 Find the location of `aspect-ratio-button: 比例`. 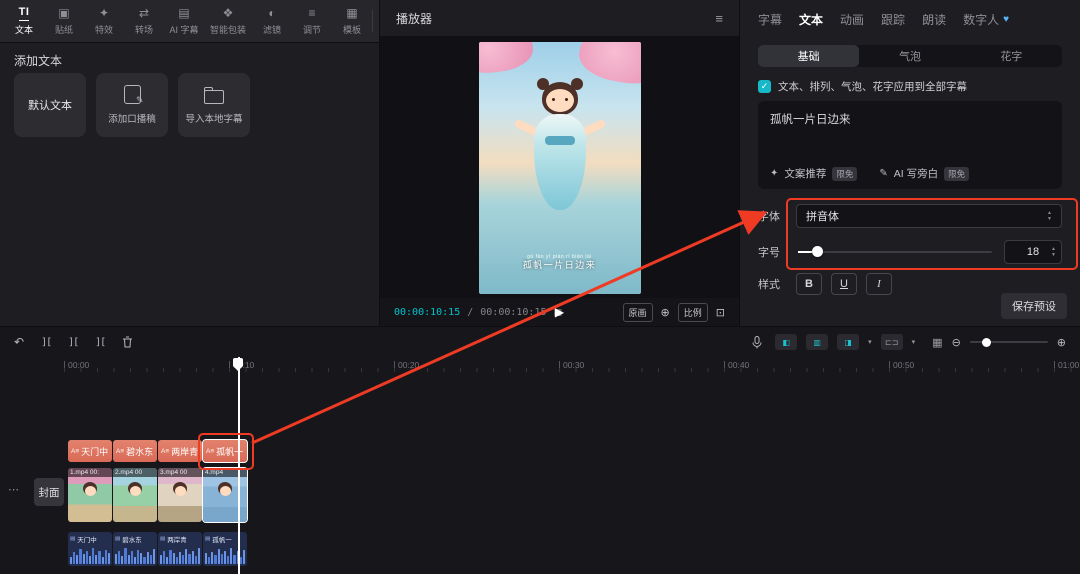

aspect-ratio-button: 比例 is located at coordinates (692, 312).